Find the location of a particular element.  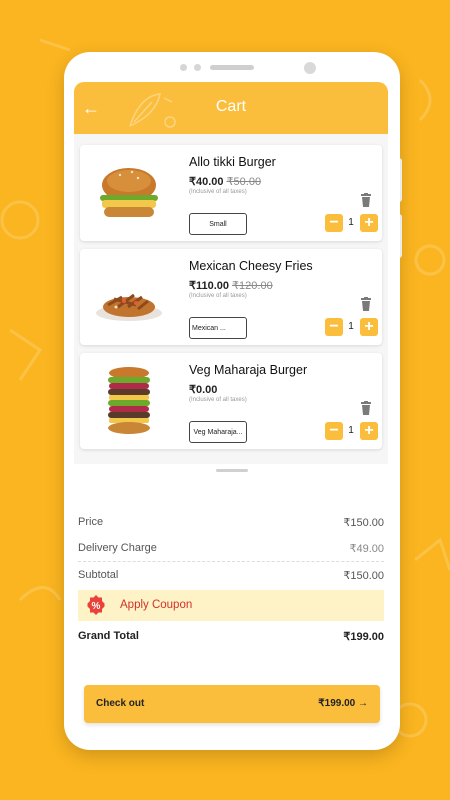

subtotal-row: Subtotal ₹150.00 is located at coordinates (231, 575).